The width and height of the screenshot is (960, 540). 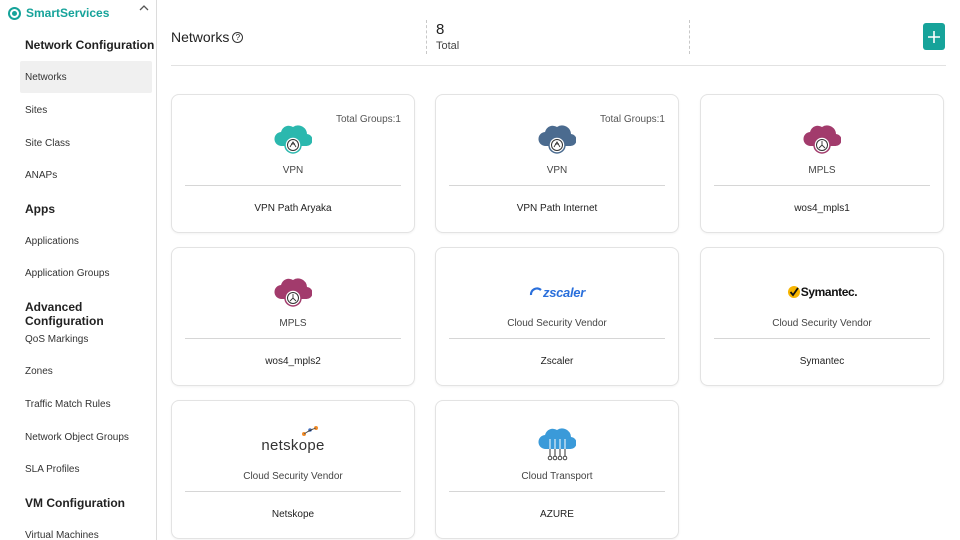 What do you see at coordinates (822, 316) in the screenshot?
I see `network-card: Symantec. Cloud Security Vendor Symantec` at bounding box center [822, 316].